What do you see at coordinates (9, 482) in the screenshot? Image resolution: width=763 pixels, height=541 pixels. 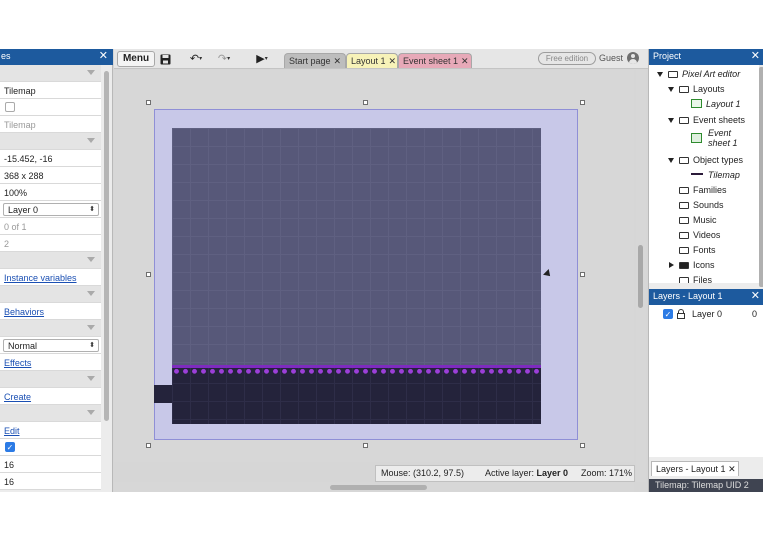 I see `tile-height-value: 16` at bounding box center [9, 482].